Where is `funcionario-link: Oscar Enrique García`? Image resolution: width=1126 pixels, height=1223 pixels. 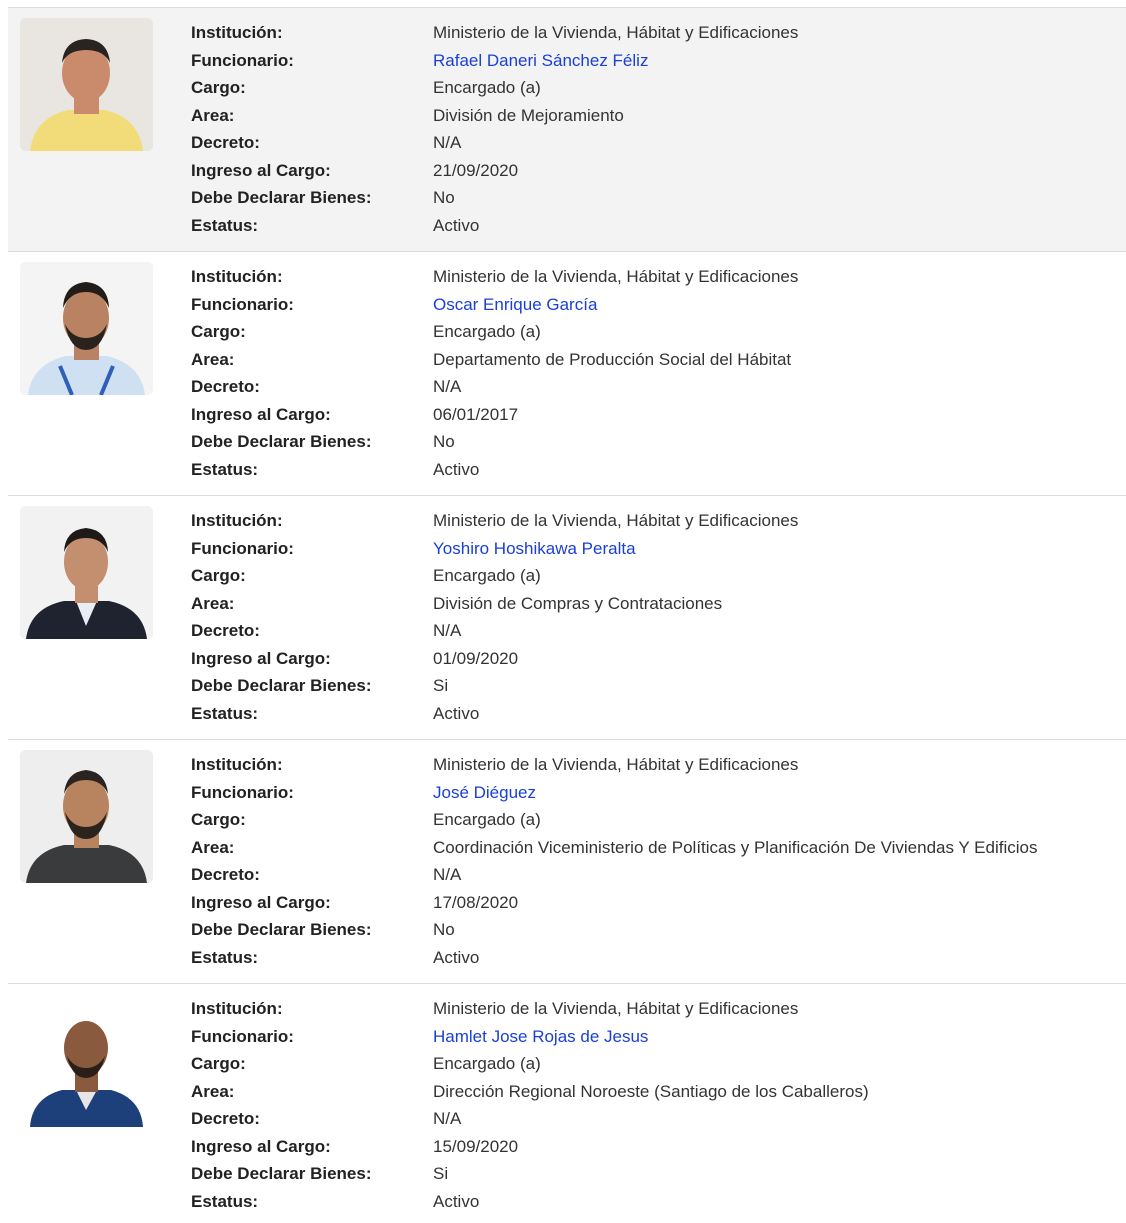
funcionario-link: Oscar Enrique García is located at coordinates (515, 305).